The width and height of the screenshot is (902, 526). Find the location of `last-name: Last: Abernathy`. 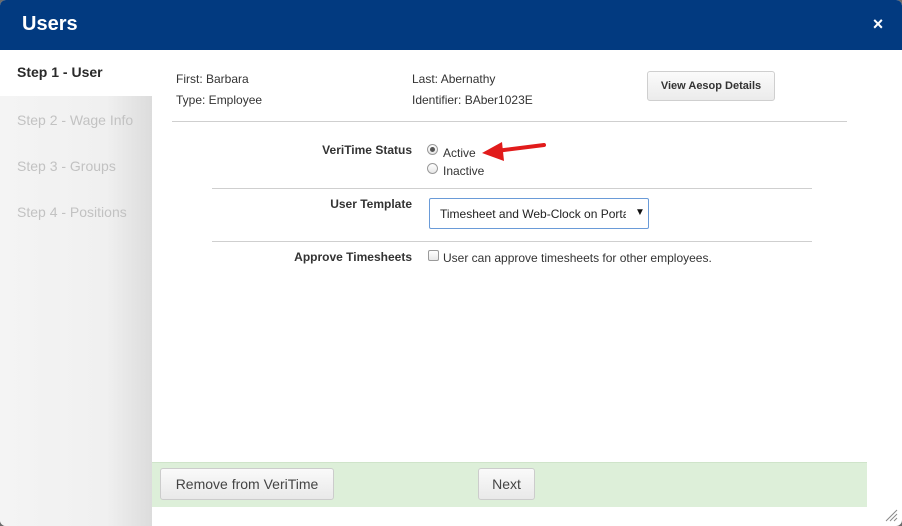

last-name: Last: Abernathy is located at coordinates (454, 79).